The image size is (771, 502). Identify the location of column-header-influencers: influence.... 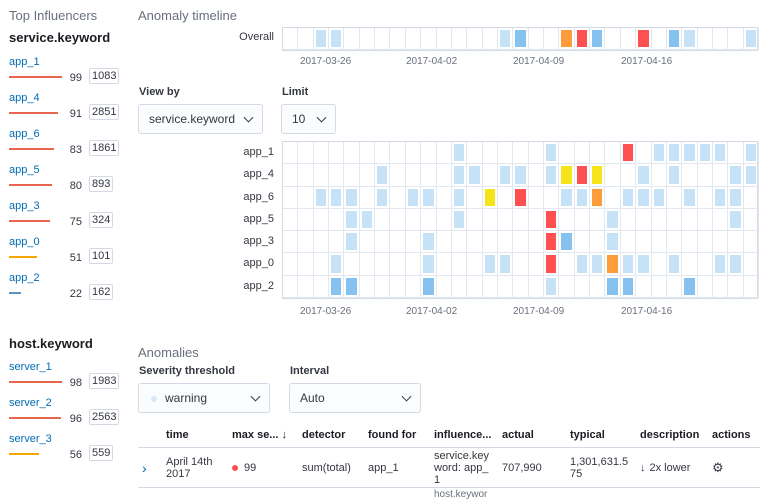
(464, 435).